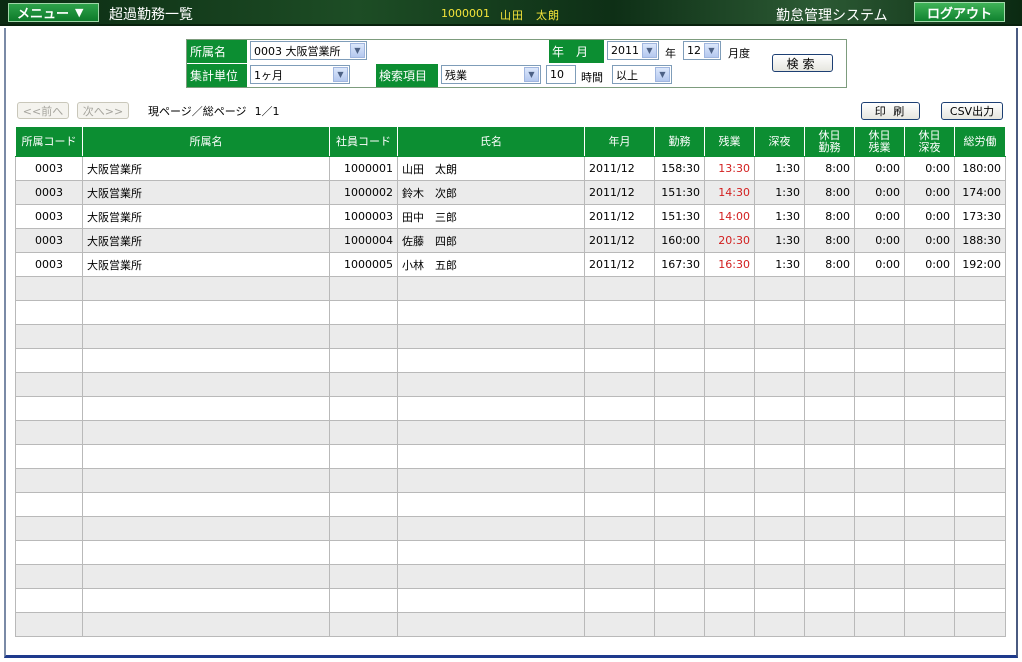  I want to click on table-cell: 0003, so click(49, 192).